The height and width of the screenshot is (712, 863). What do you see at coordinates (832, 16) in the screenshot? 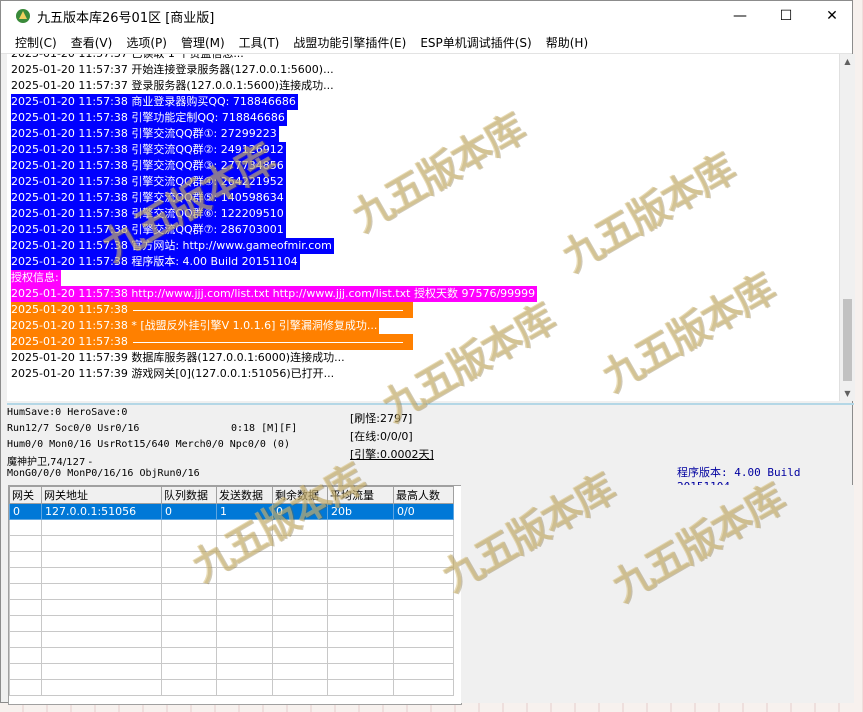
I see `close-button: ✕` at bounding box center [832, 16].